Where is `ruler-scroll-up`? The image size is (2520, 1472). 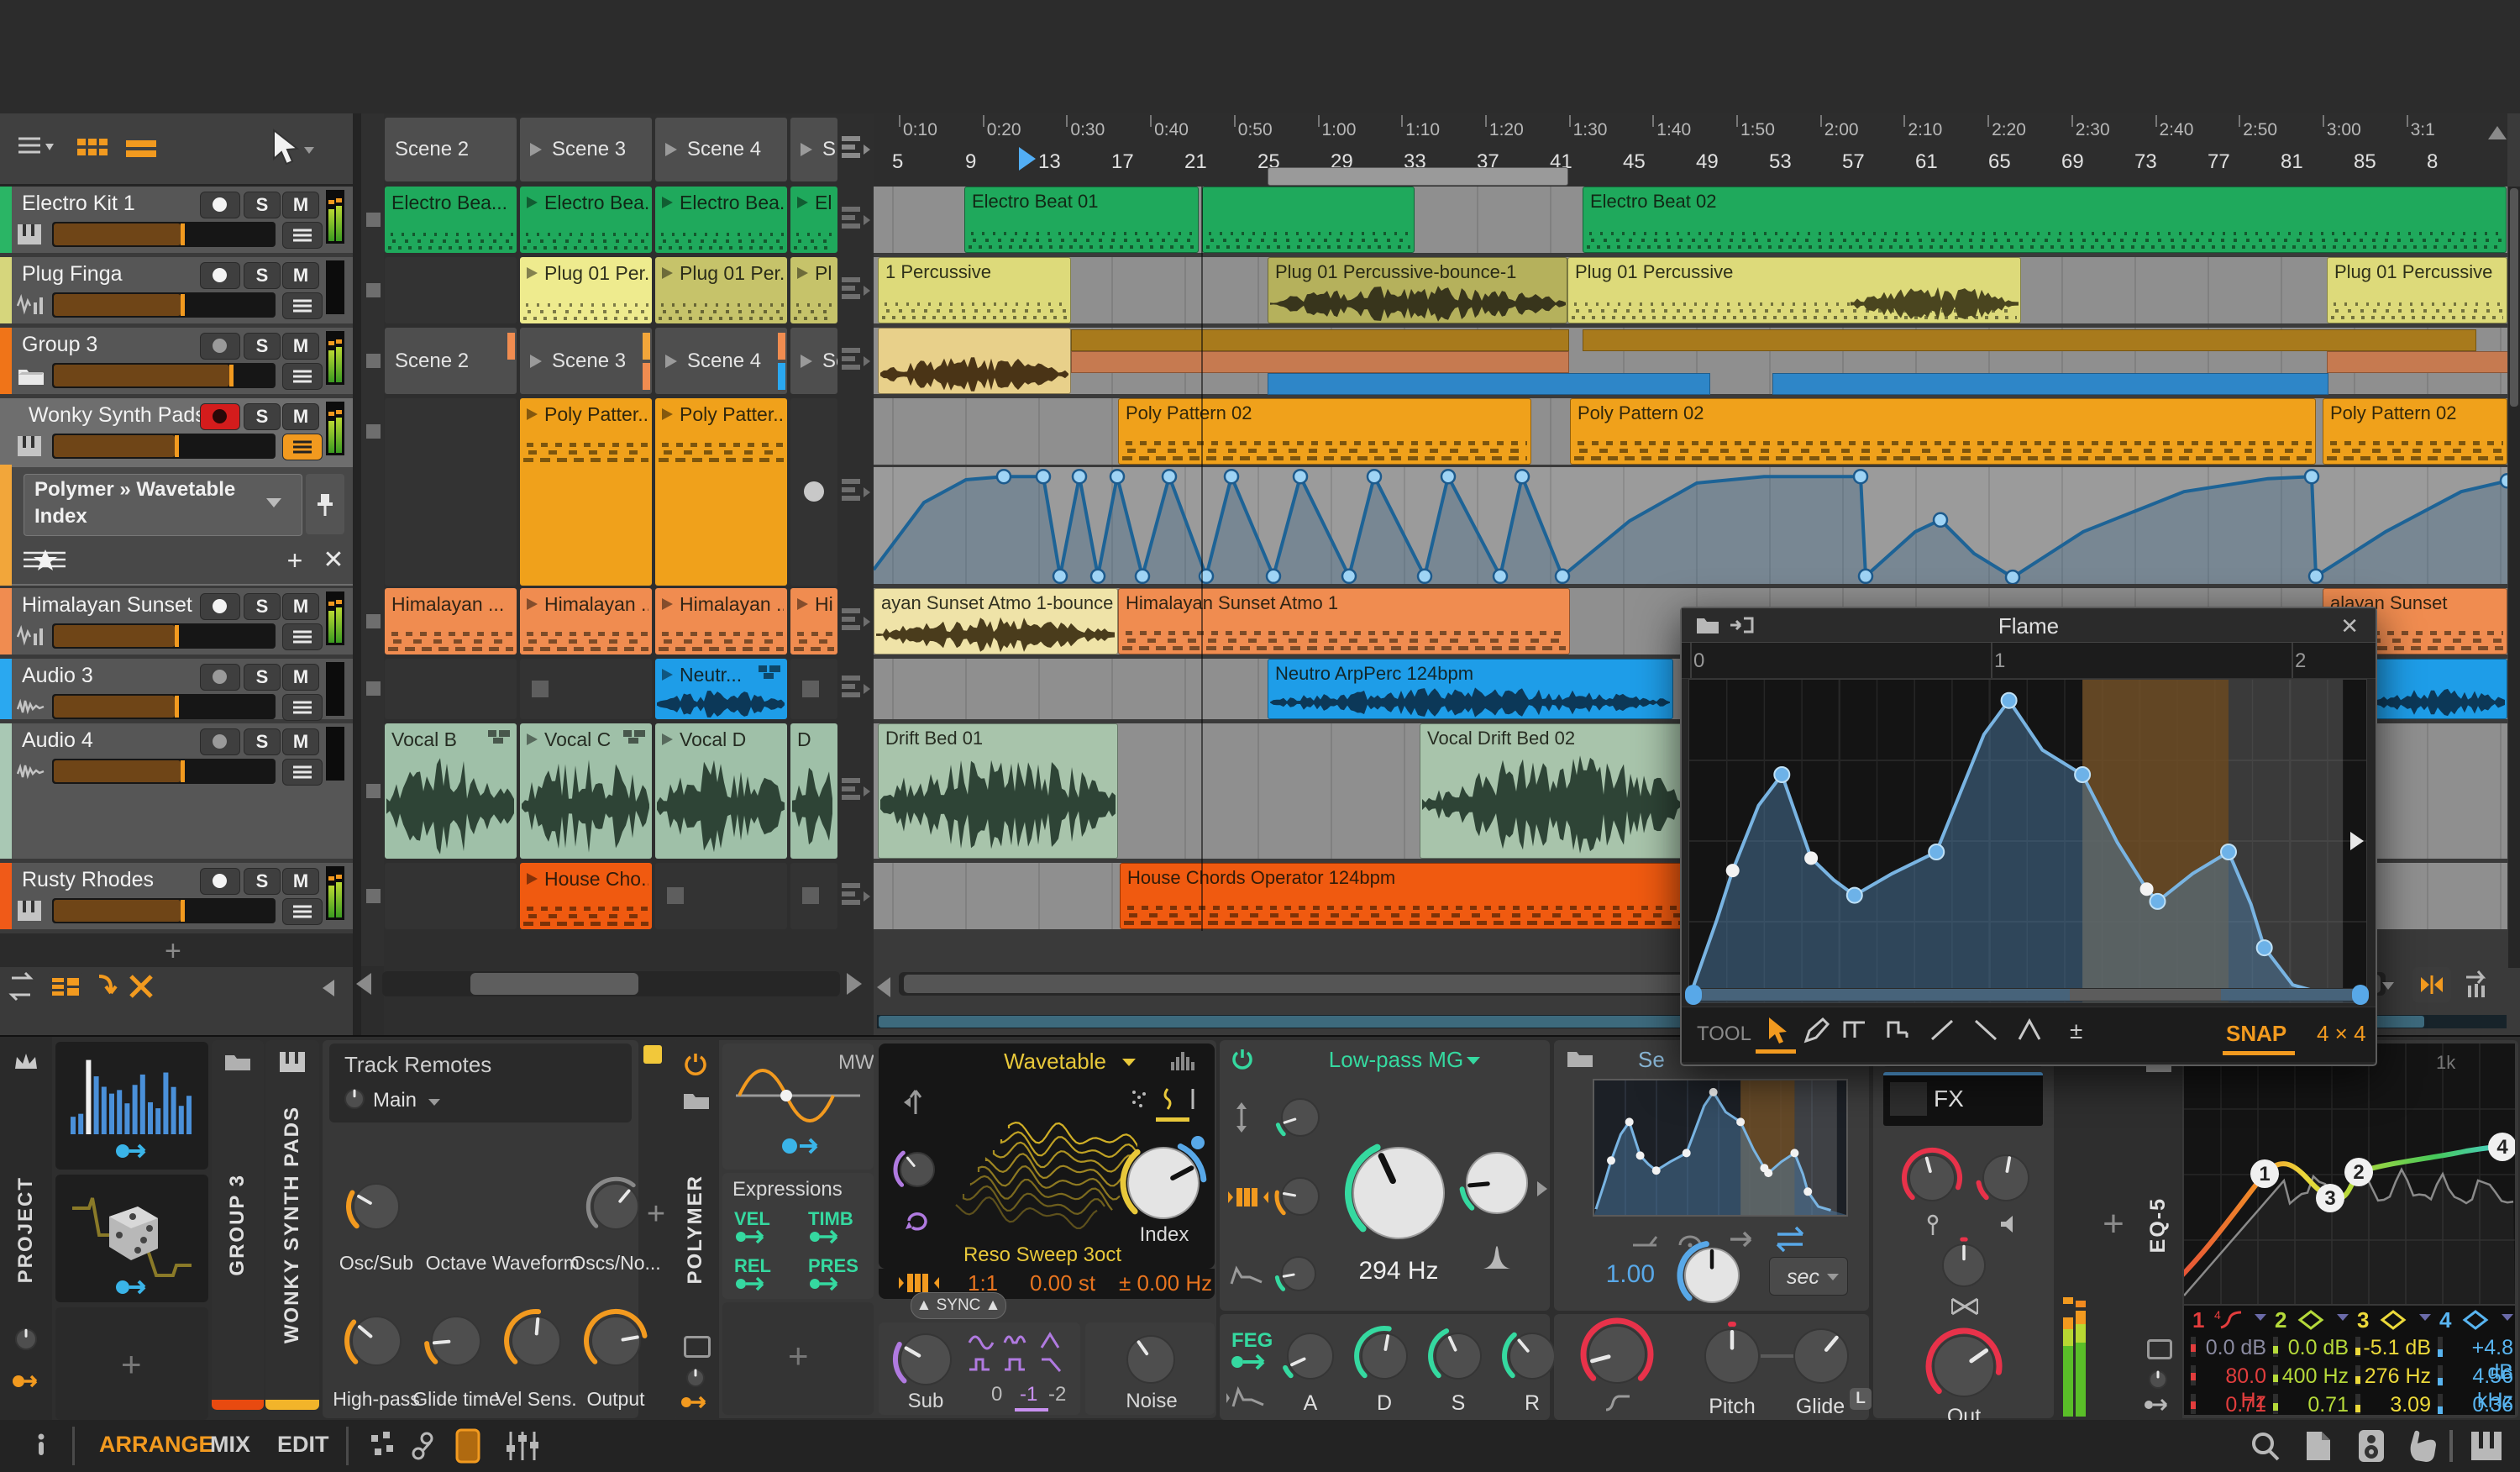 ruler-scroll-up is located at coordinates (2497, 132).